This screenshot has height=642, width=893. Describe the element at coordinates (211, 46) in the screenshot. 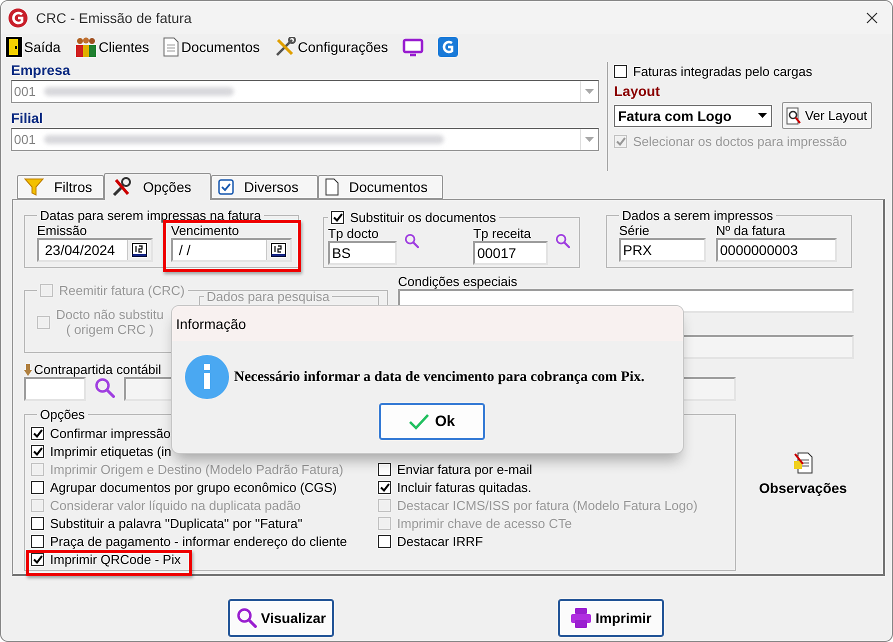

I see `toolbar-button: Documentos` at that location.